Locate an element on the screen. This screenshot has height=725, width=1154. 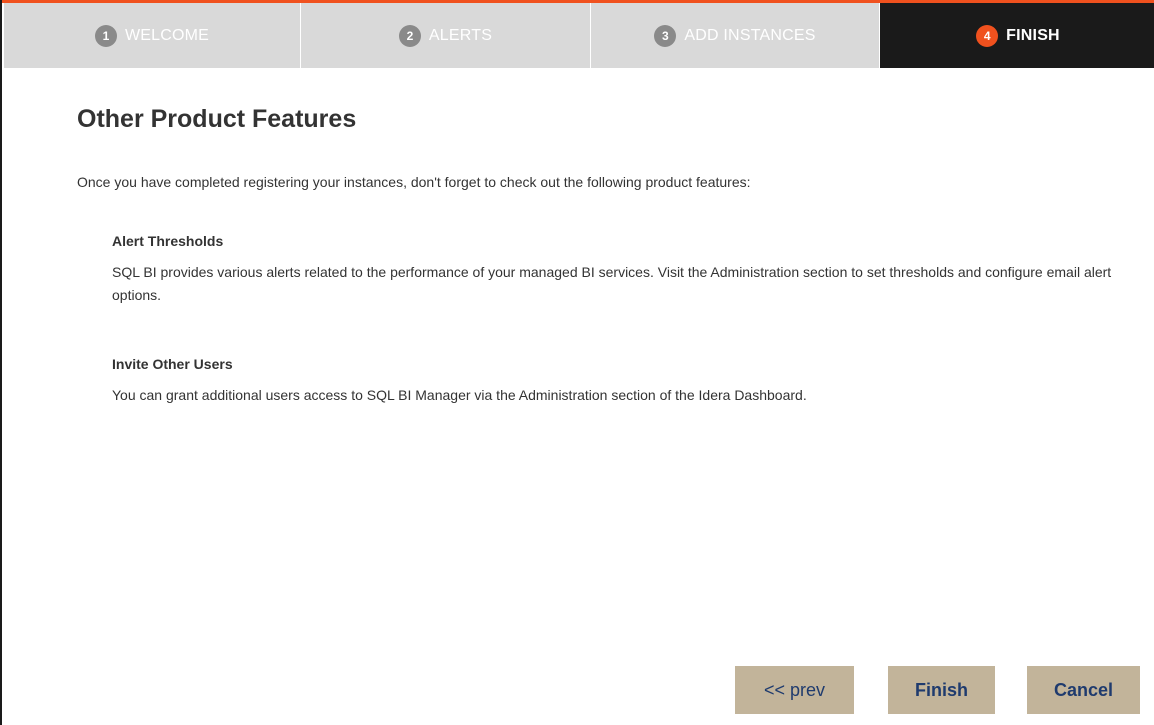
finish-button: Finish is located at coordinates (941, 690).